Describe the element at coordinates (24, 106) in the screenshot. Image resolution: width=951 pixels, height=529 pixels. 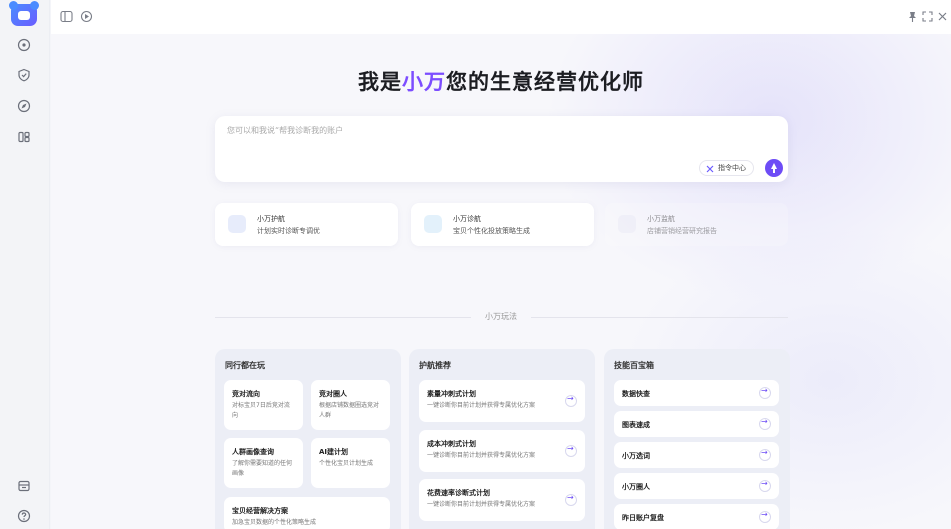
I see `compass-icon` at that location.